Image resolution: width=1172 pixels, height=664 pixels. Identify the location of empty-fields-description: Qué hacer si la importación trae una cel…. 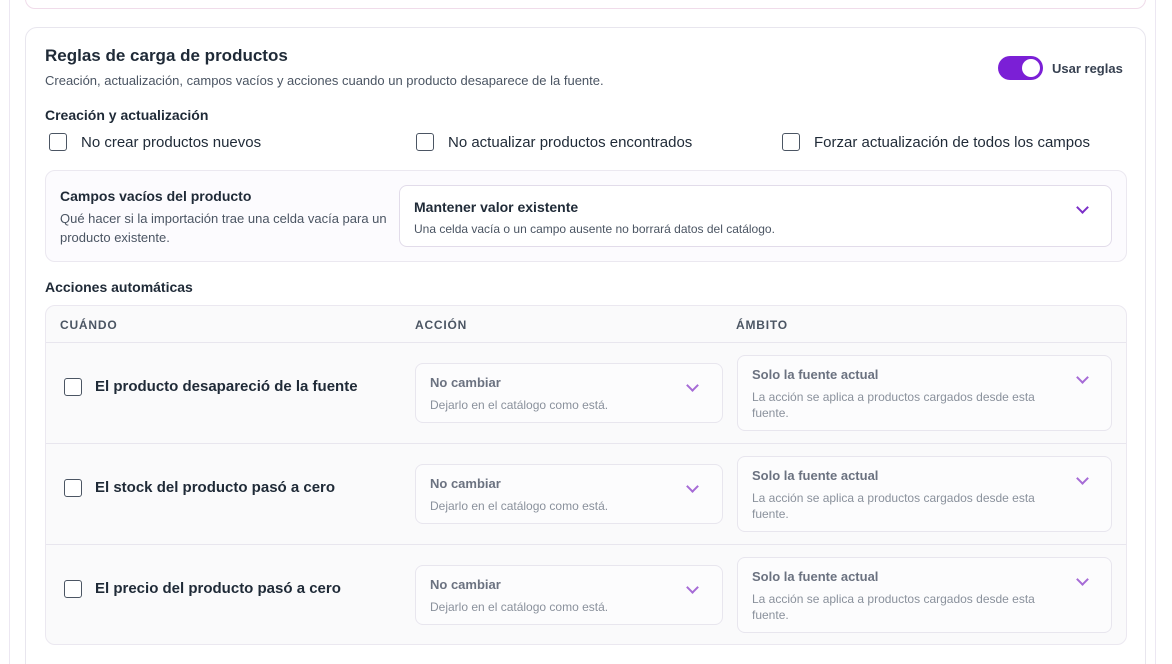
(223, 228).